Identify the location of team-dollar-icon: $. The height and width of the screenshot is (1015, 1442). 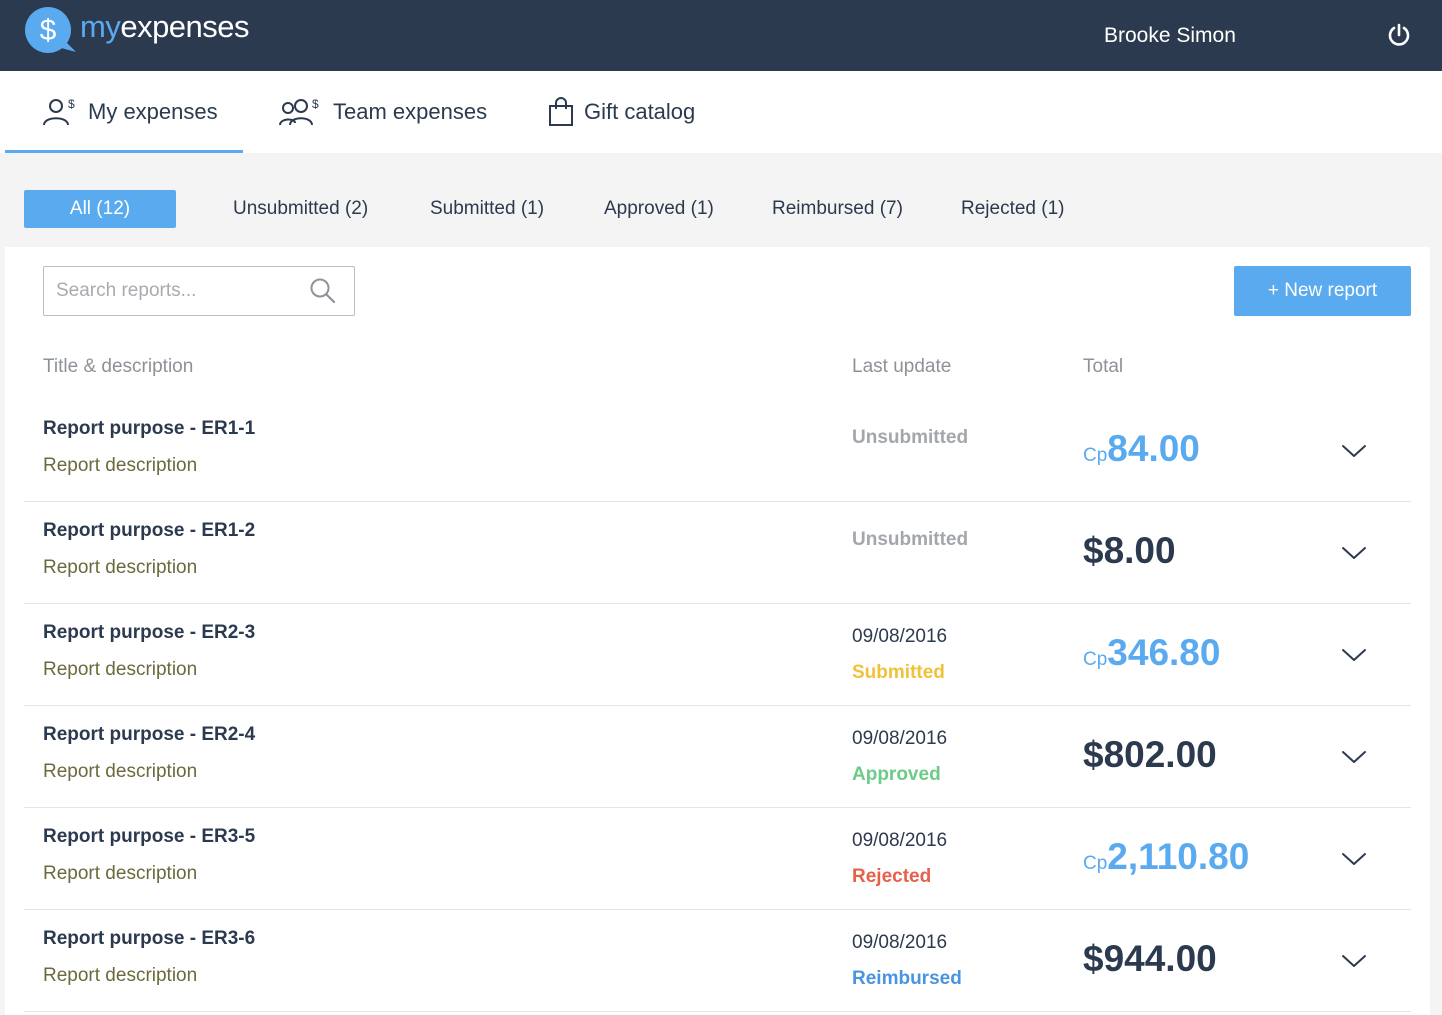
(299, 111).